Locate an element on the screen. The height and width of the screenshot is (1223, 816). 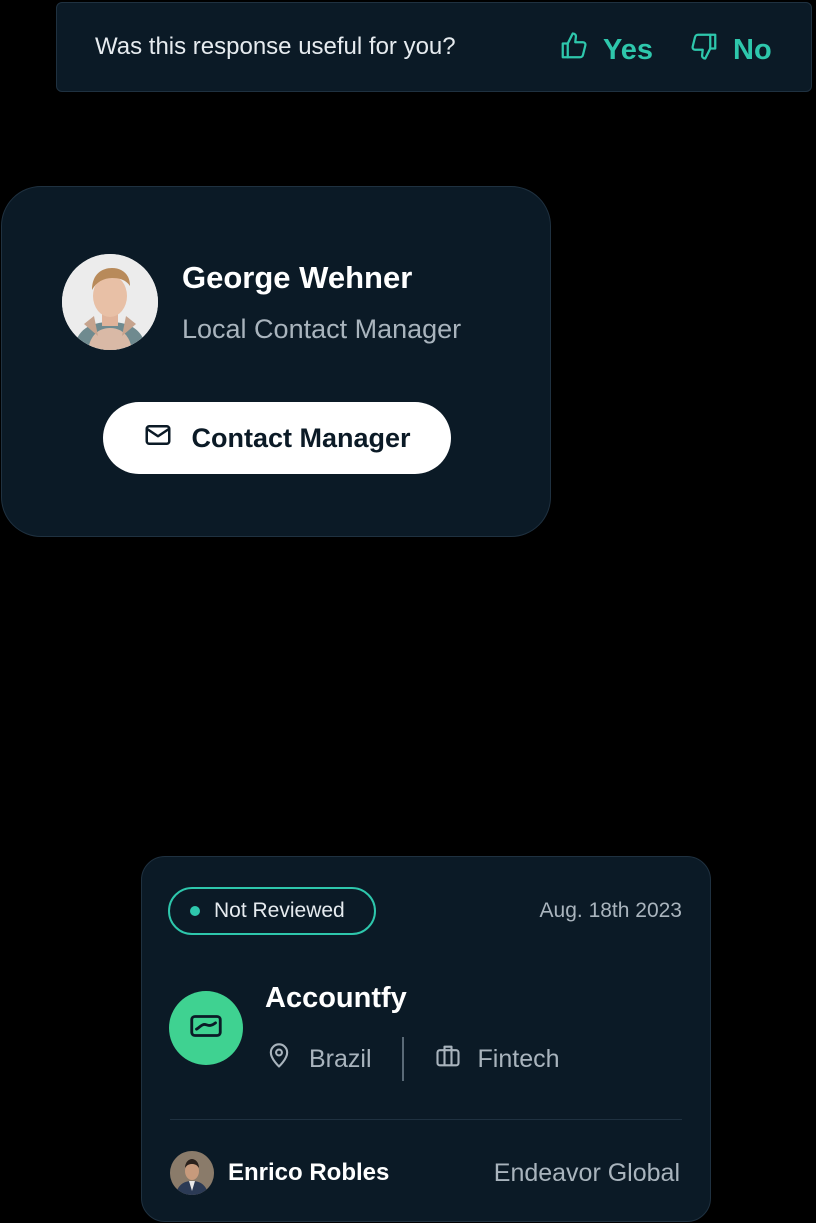
thumbs-up-icon is located at coordinates (574, 50).